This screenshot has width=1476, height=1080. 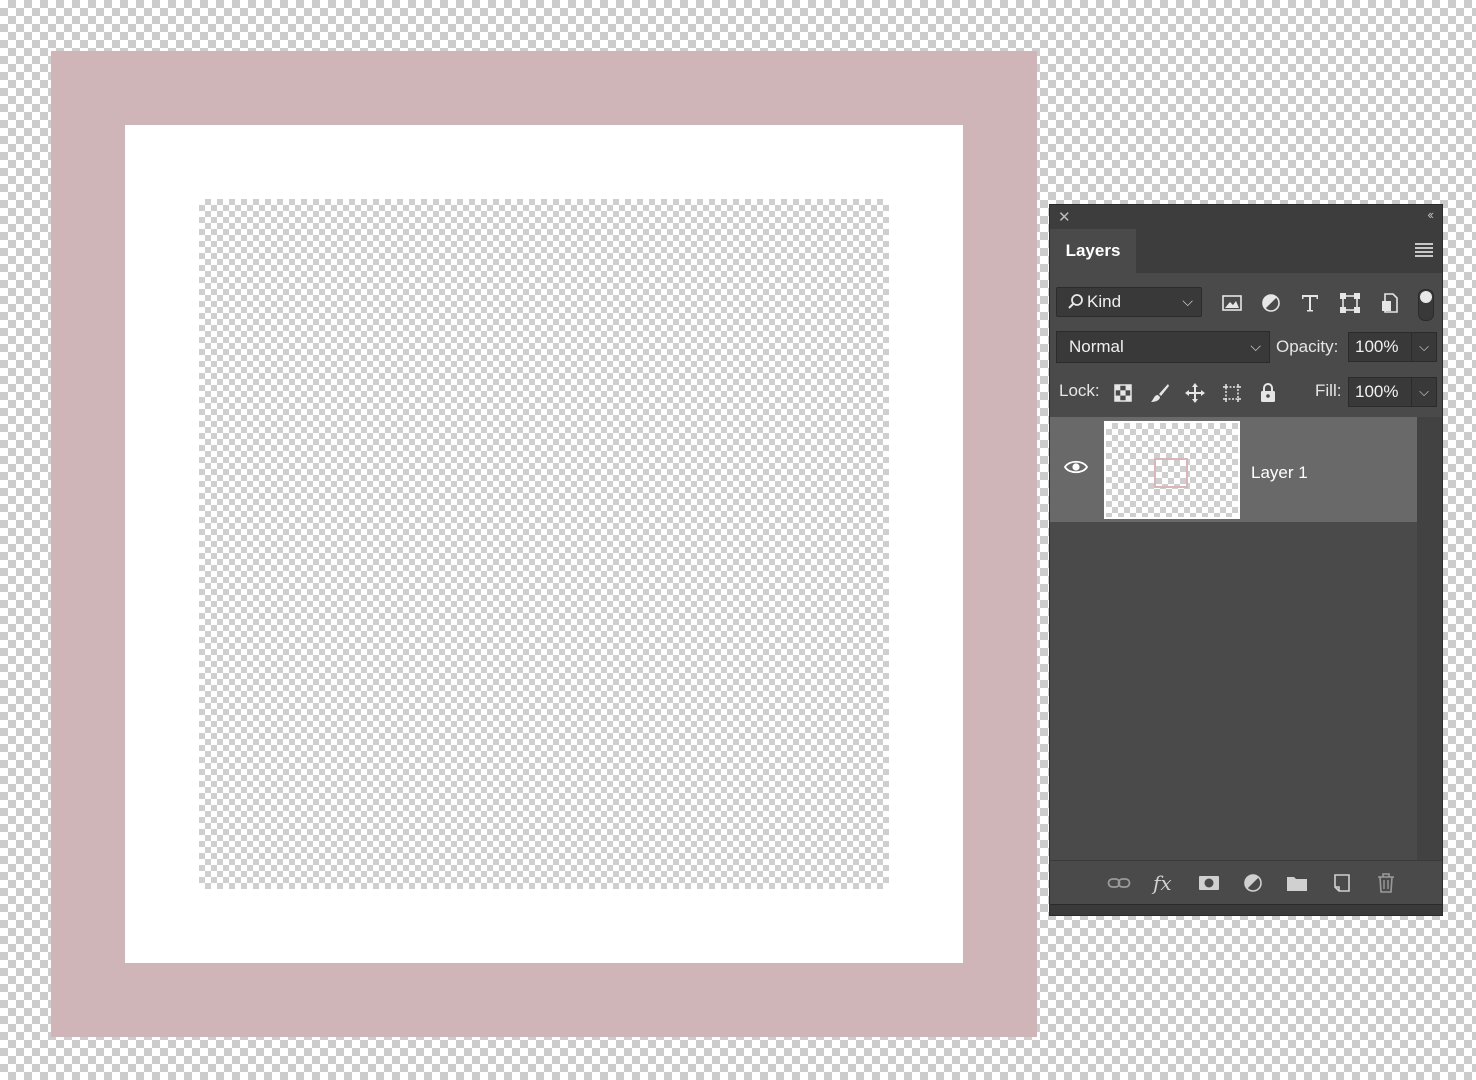 What do you see at coordinates (1328, 390) in the screenshot?
I see `fill-label: Fill:` at bounding box center [1328, 390].